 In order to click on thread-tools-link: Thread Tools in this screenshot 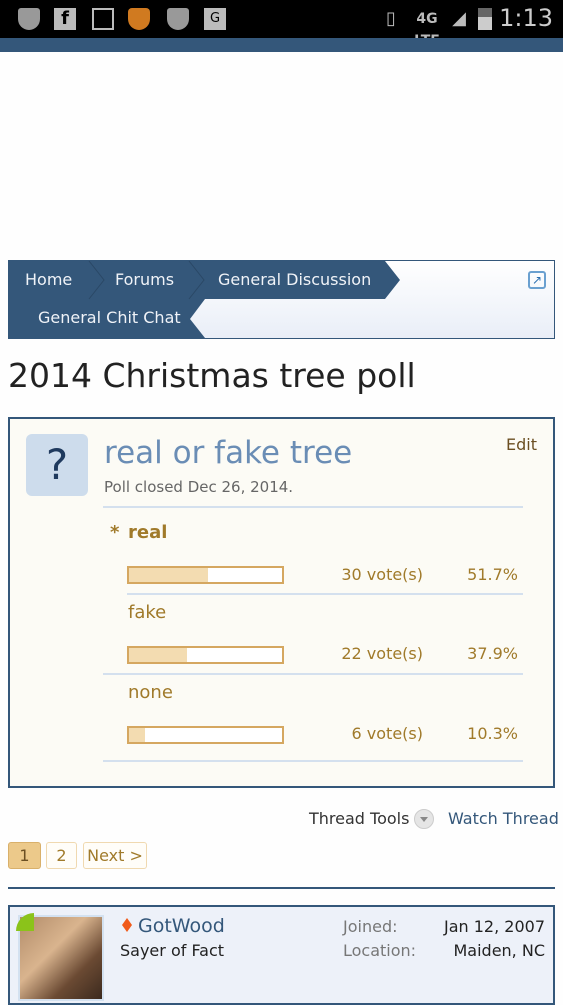, I will do `click(359, 818)`.